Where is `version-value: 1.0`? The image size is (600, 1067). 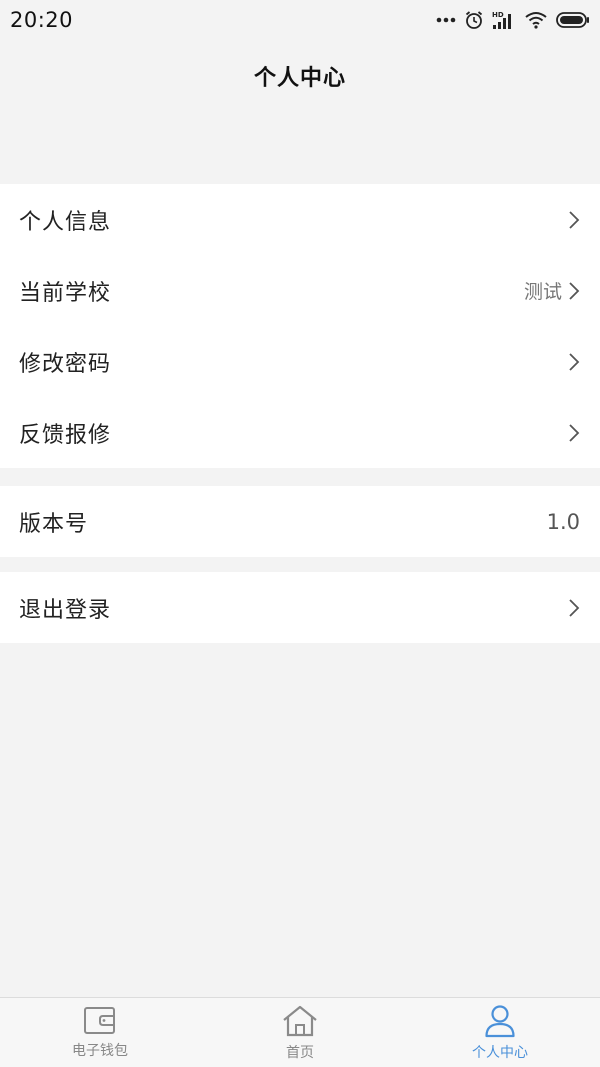 version-value: 1.0 is located at coordinates (563, 521).